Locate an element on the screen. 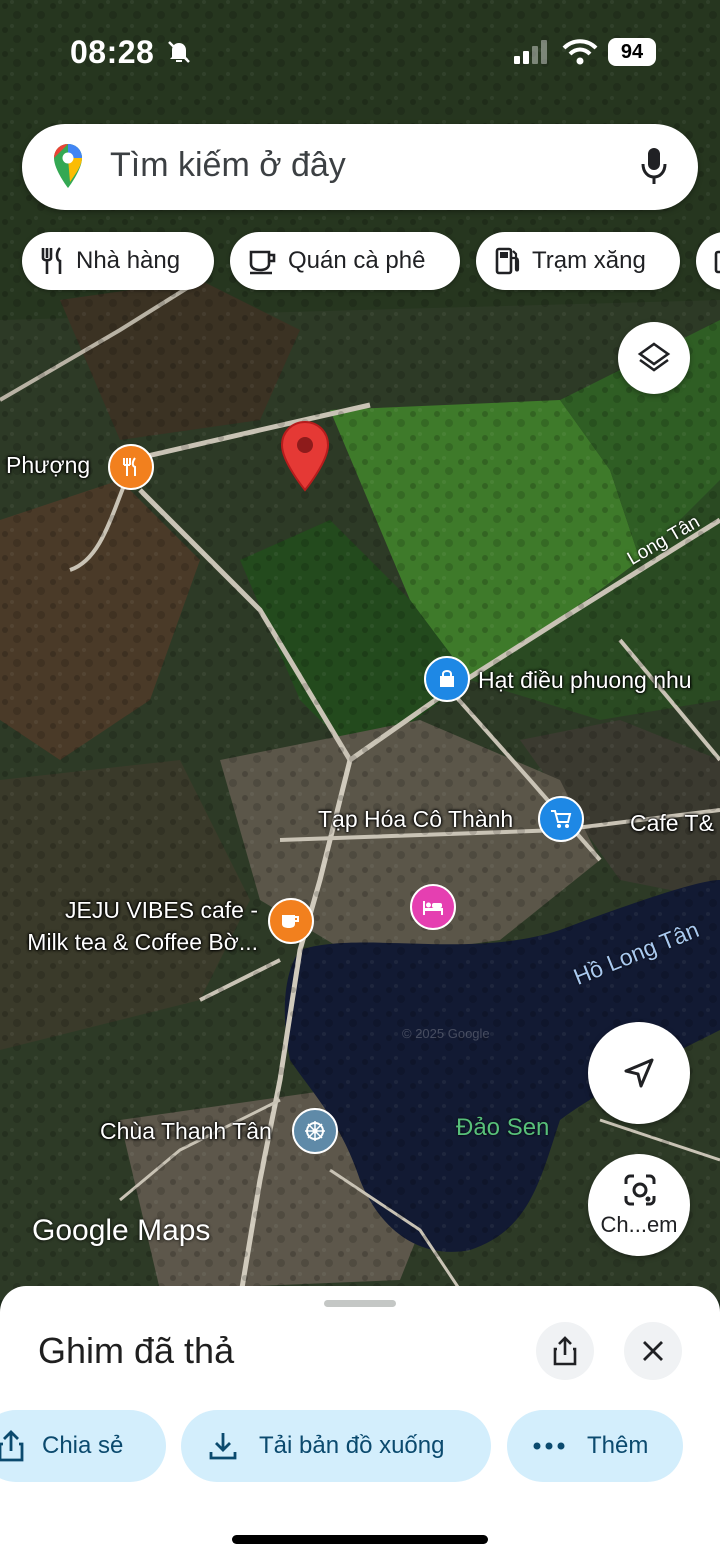  my-location-button is located at coordinates (639, 1073).